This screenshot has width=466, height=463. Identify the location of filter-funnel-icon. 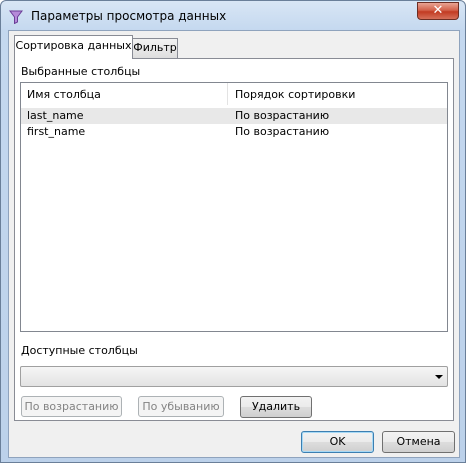
(16, 17).